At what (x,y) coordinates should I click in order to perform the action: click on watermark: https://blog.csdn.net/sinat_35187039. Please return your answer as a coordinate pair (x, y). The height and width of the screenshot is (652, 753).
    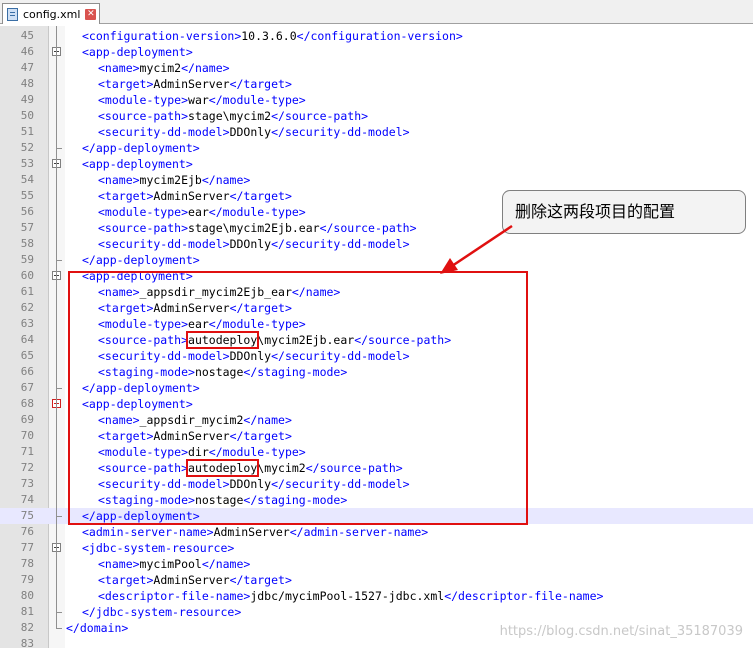
    Looking at the image, I should click on (621, 631).